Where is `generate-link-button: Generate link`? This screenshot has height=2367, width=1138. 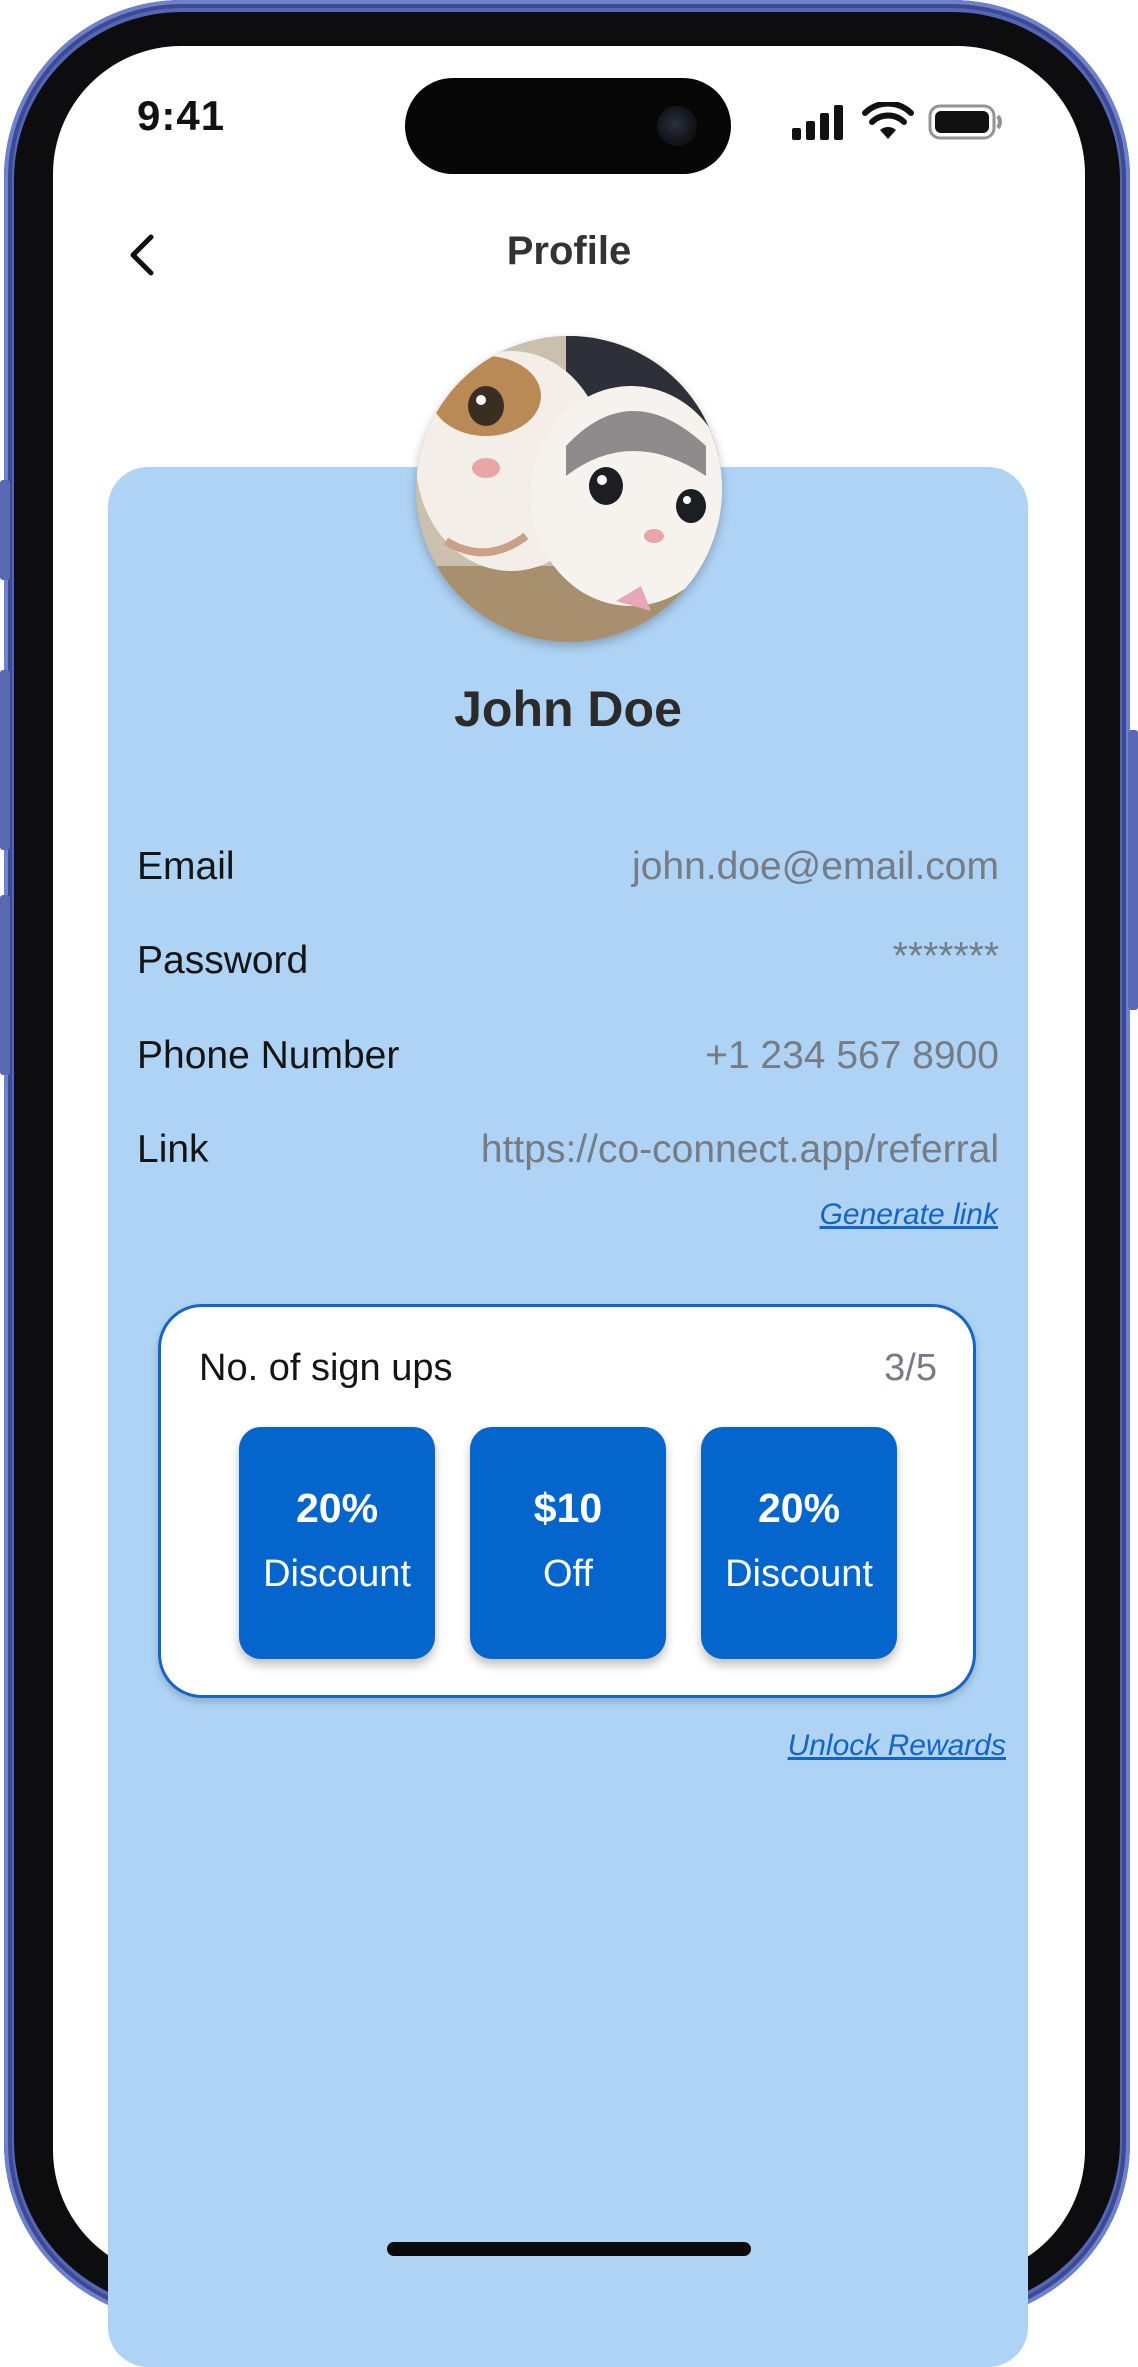 generate-link-button: Generate link is located at coordinates (909, 1215).